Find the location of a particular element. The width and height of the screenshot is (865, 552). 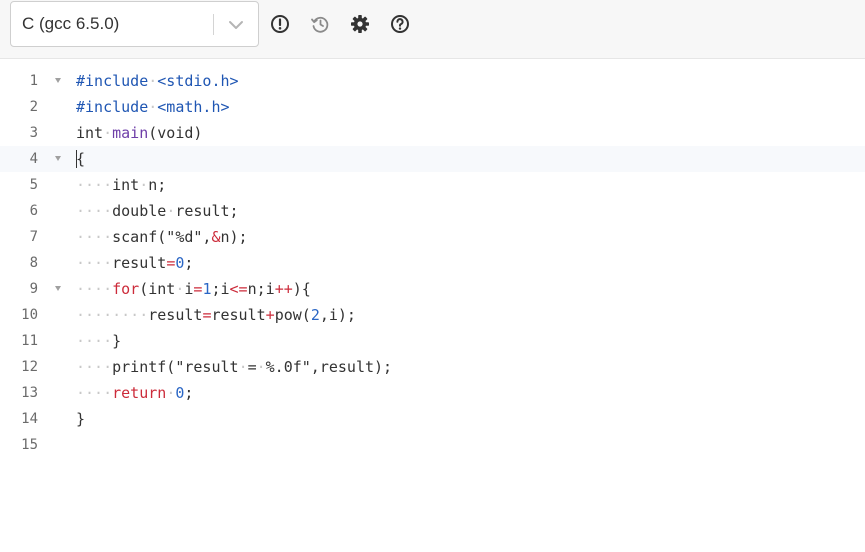

code-line: 3 int·main(void) is located at coordinates (432, 133).